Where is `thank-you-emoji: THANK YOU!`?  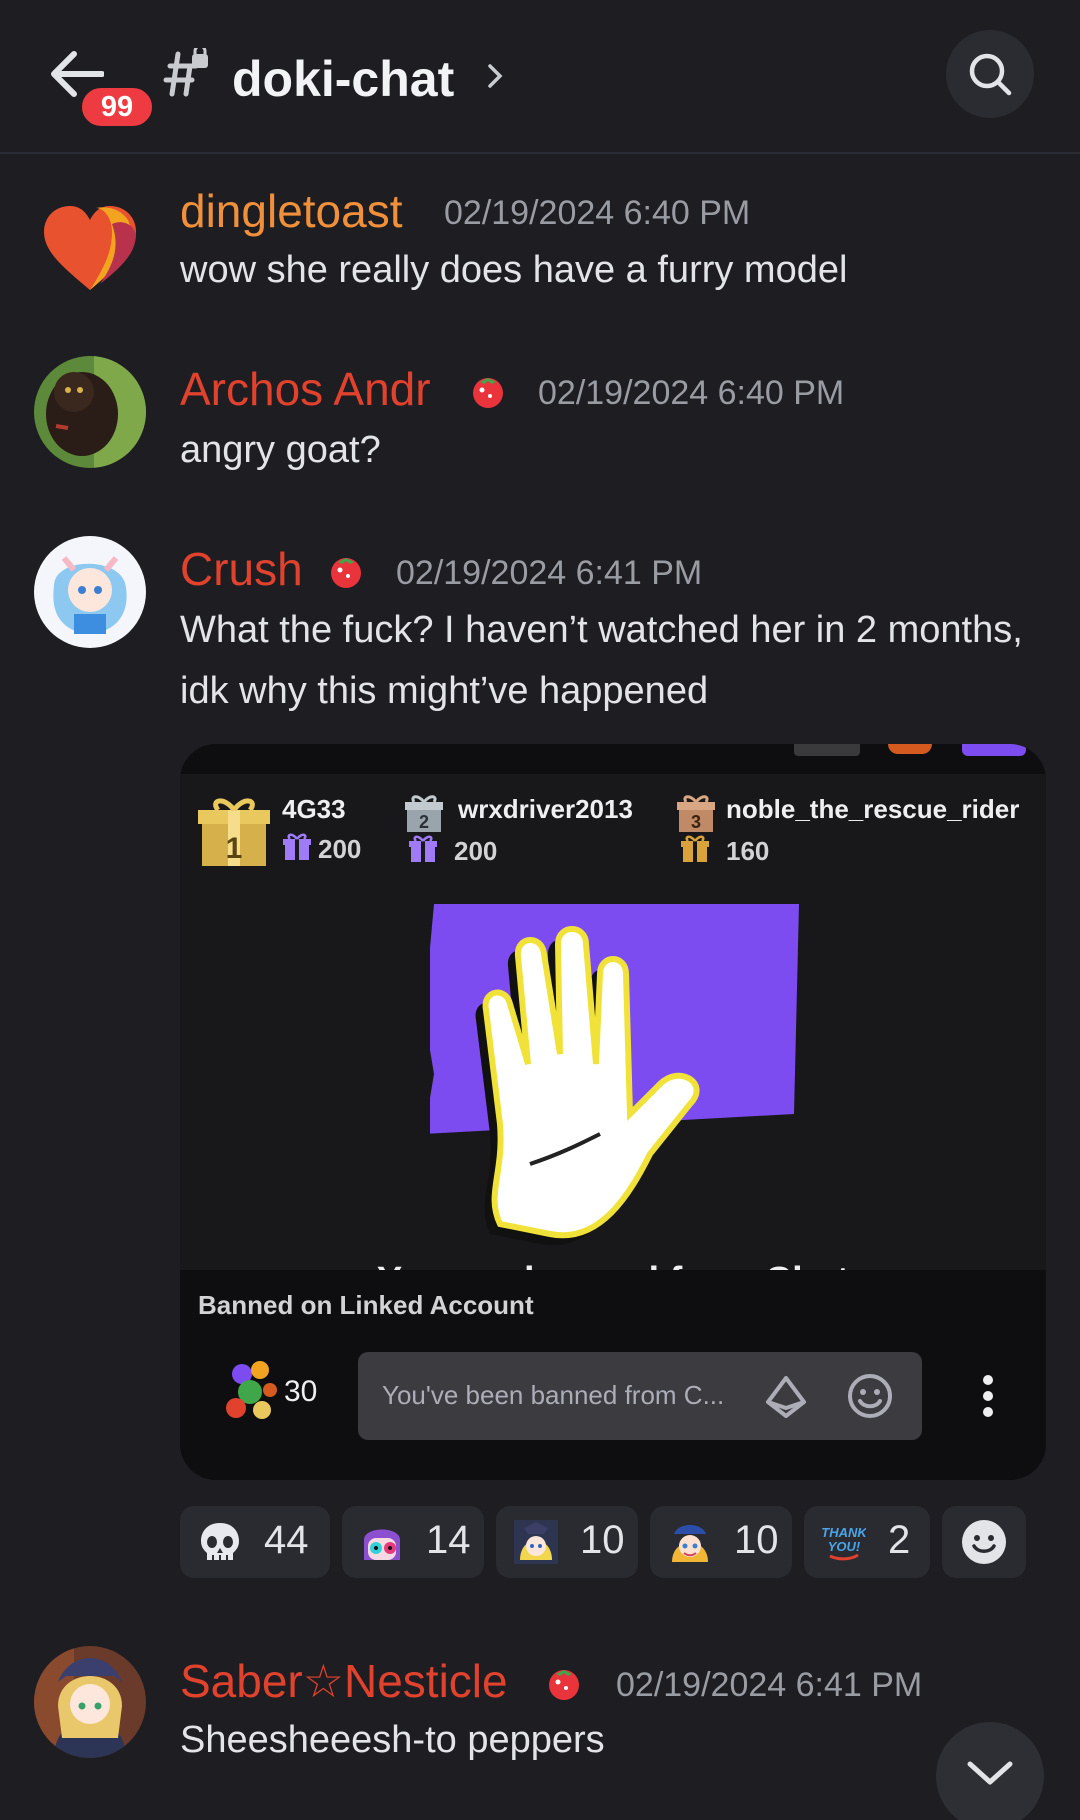
thank-you-emoji: THANK YOU! is located at coordinates (844, 1543).